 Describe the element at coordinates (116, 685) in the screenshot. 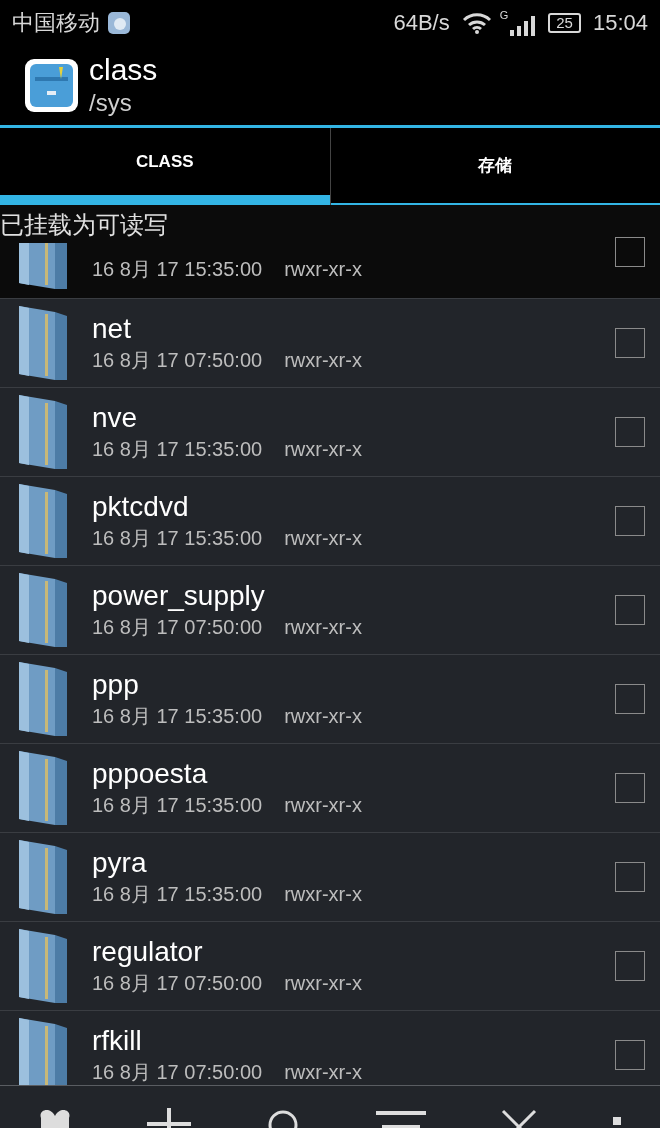

I see `file-name: ppp` at that location.